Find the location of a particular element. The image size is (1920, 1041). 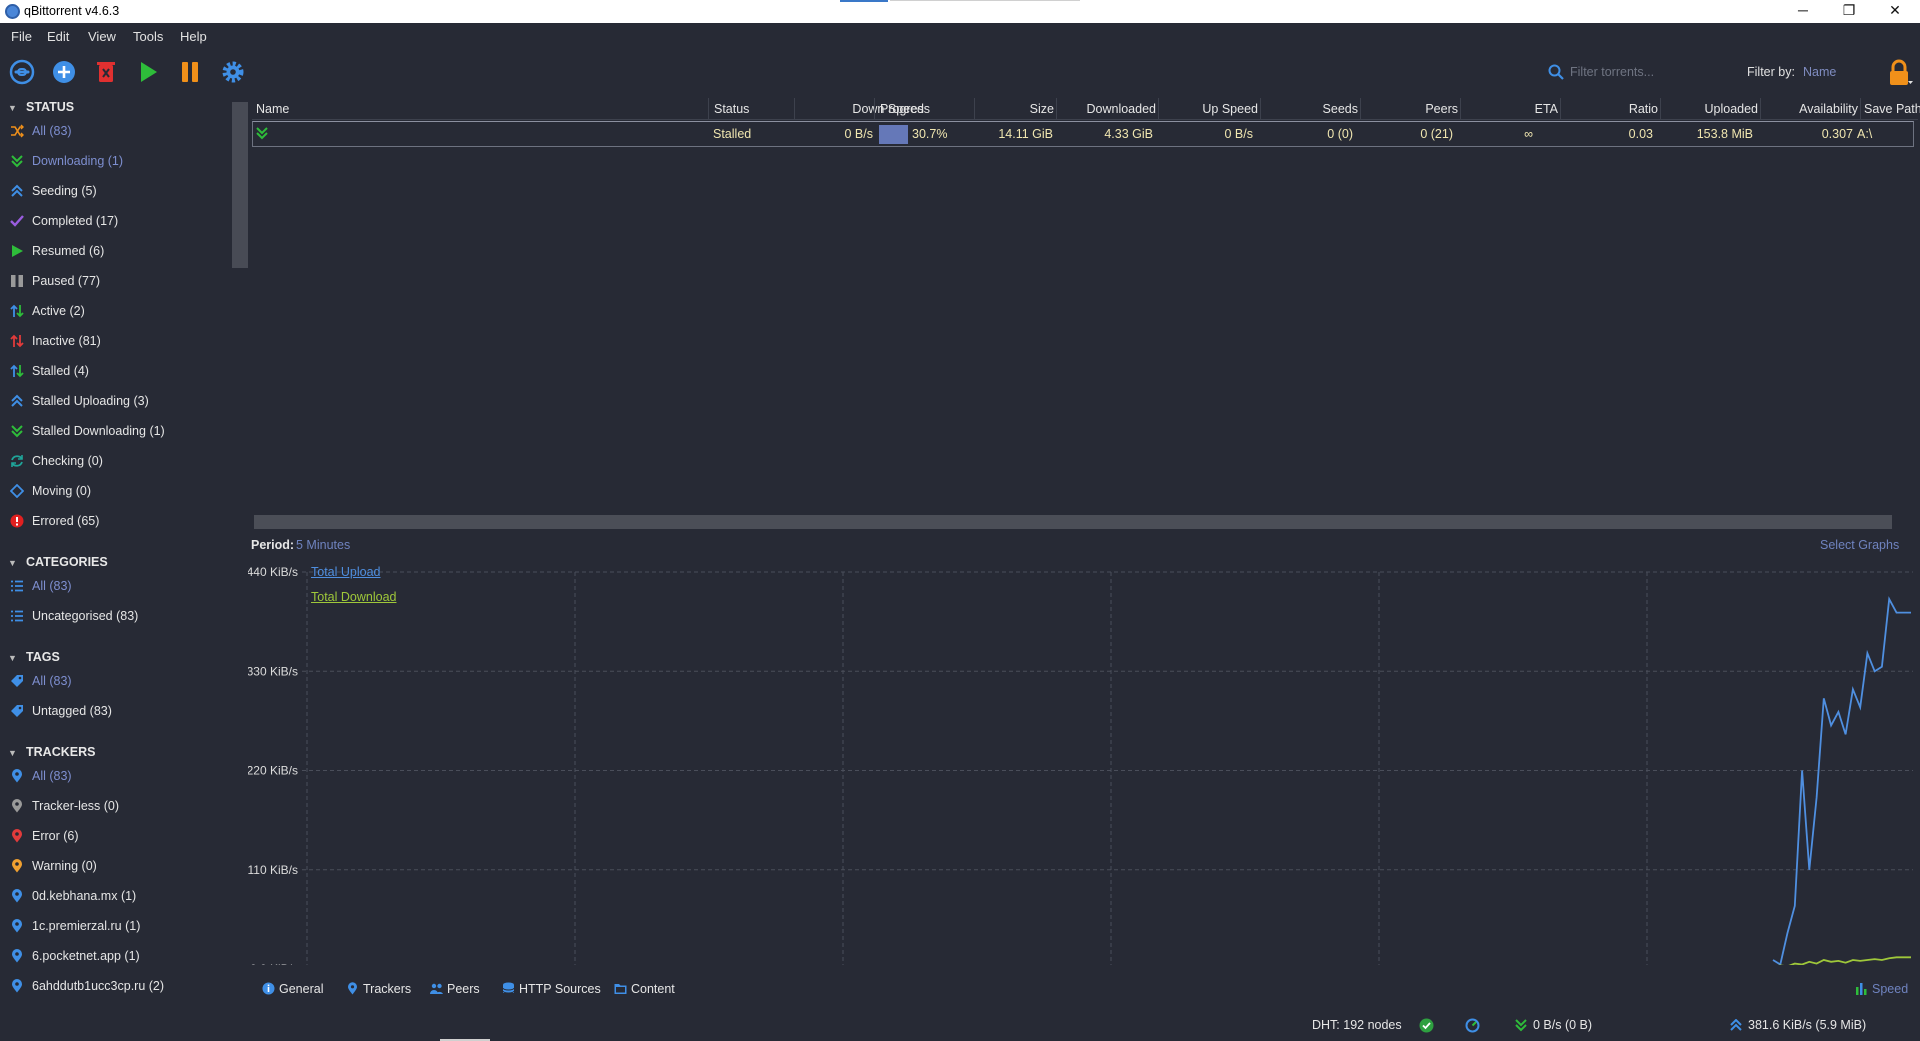

column-header-eta: ETA is located at coordinates (1509, 110).